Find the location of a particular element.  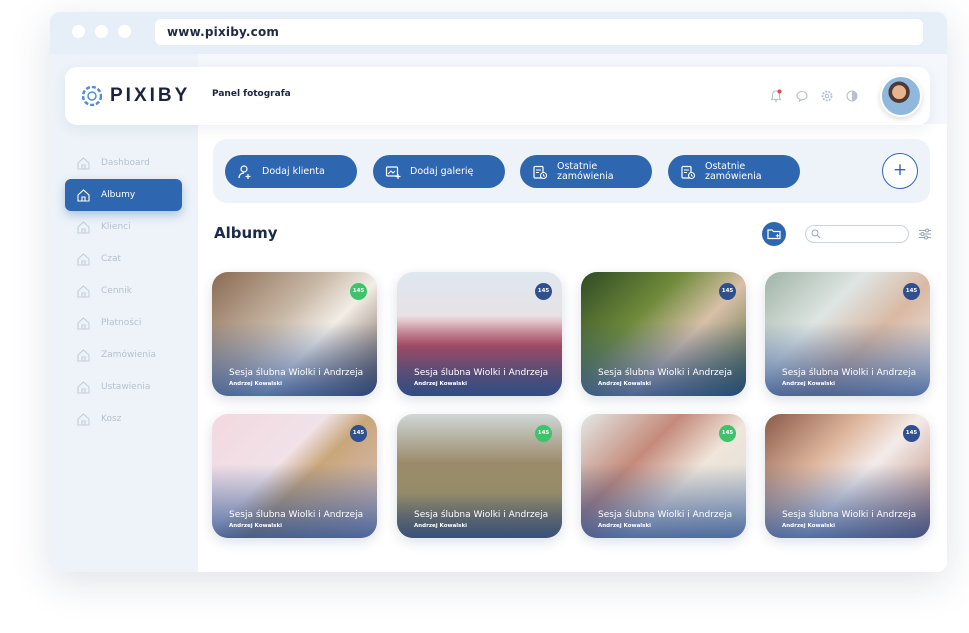

sidebar-item-label: Płatności is located at coordinates (121, 323).